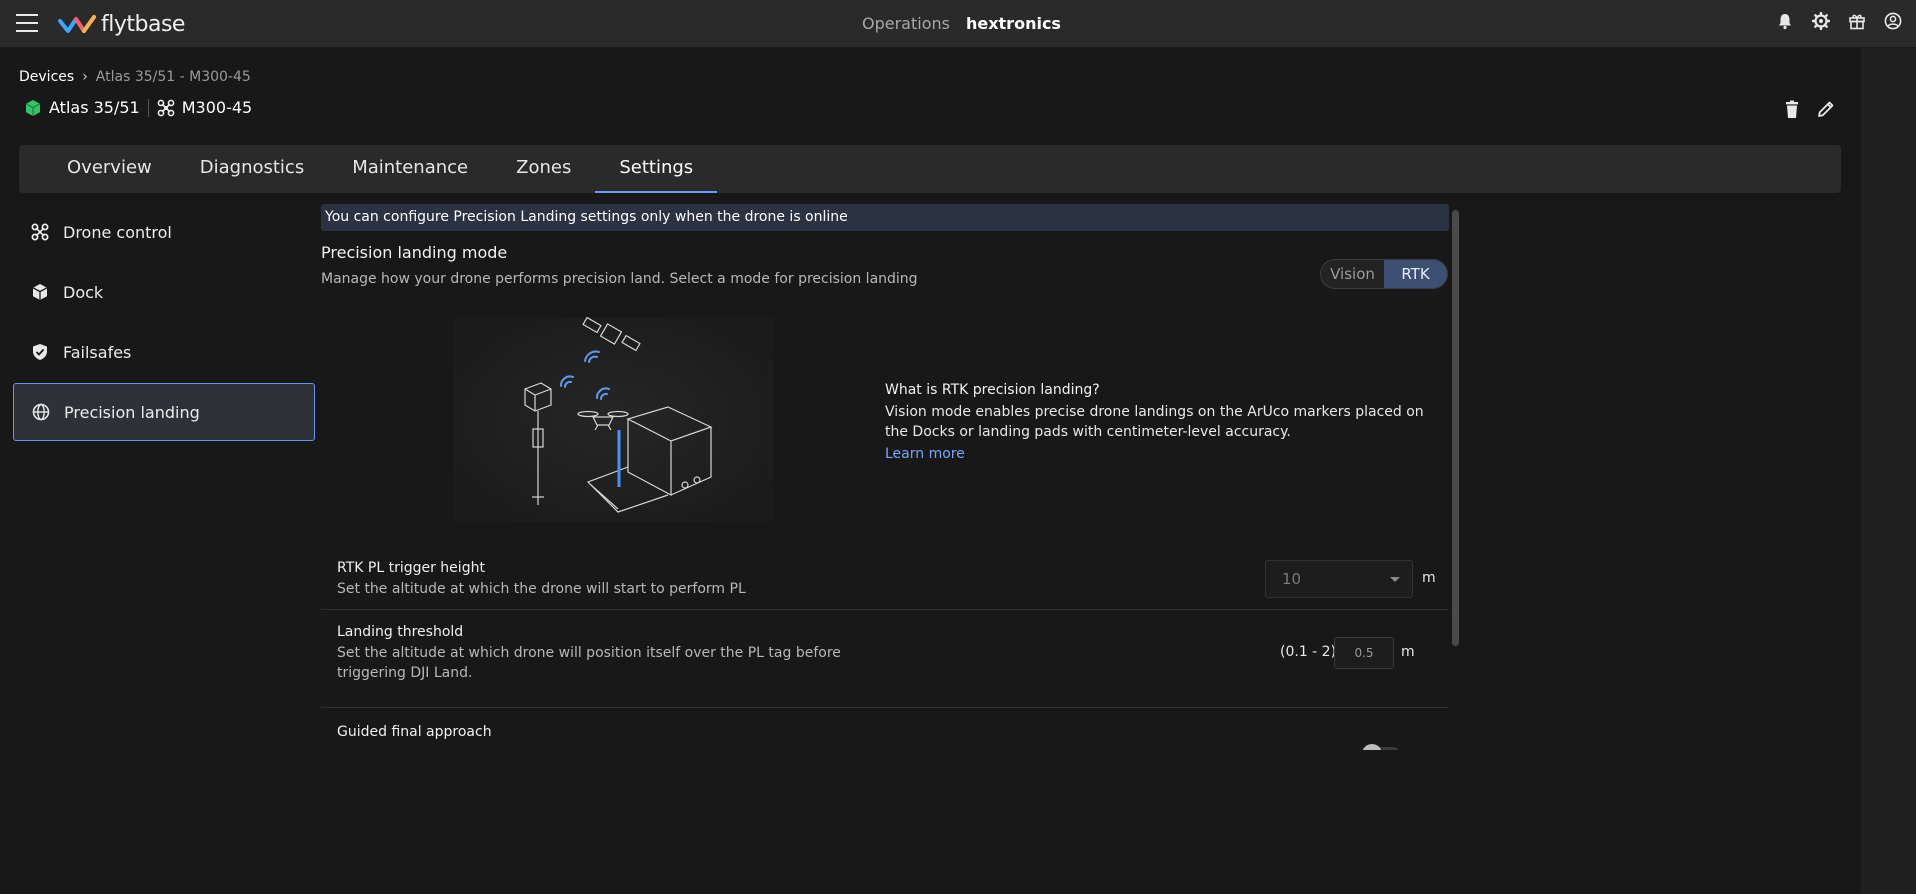 Image resolution: width=1916 pixels, height=894 pixels. Describe the element at coordinates (97, 352) in the screenshot. I see `sidebar-item-label: Failsafes` at that location.